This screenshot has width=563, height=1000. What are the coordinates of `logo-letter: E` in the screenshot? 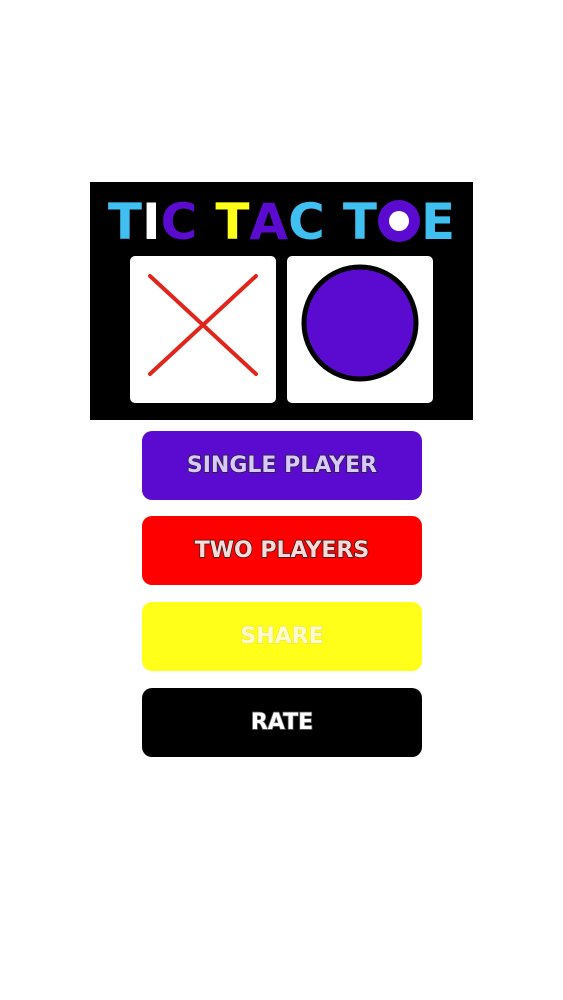 It's located at (438, 222).